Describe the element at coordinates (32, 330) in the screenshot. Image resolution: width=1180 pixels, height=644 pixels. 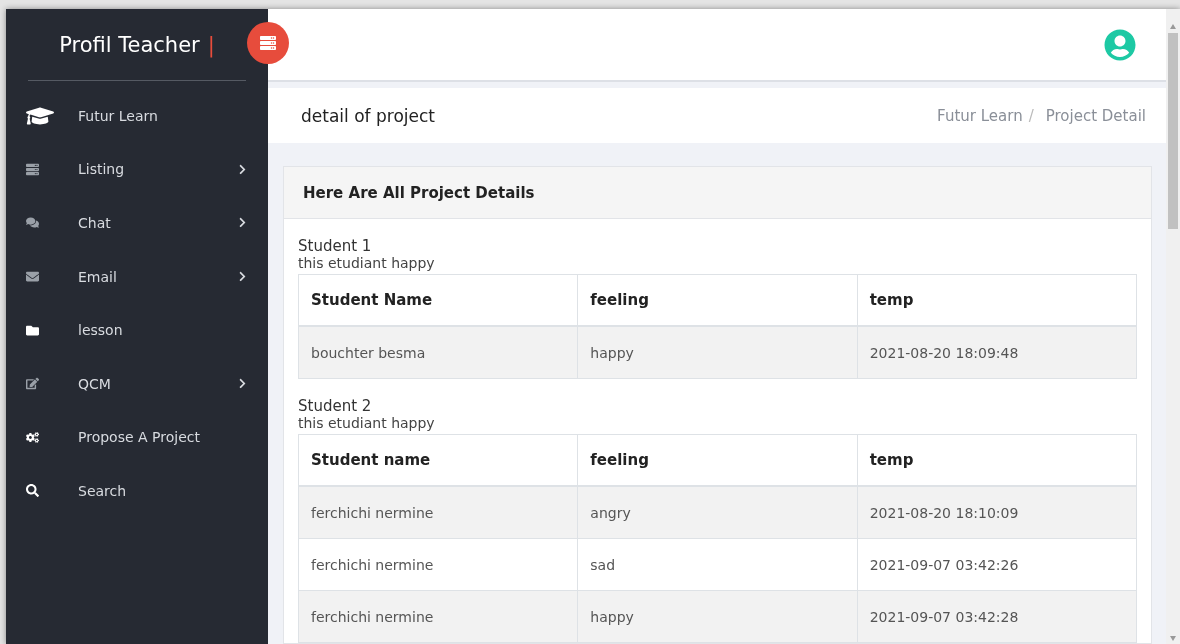
I see `folder-icon` at that location.